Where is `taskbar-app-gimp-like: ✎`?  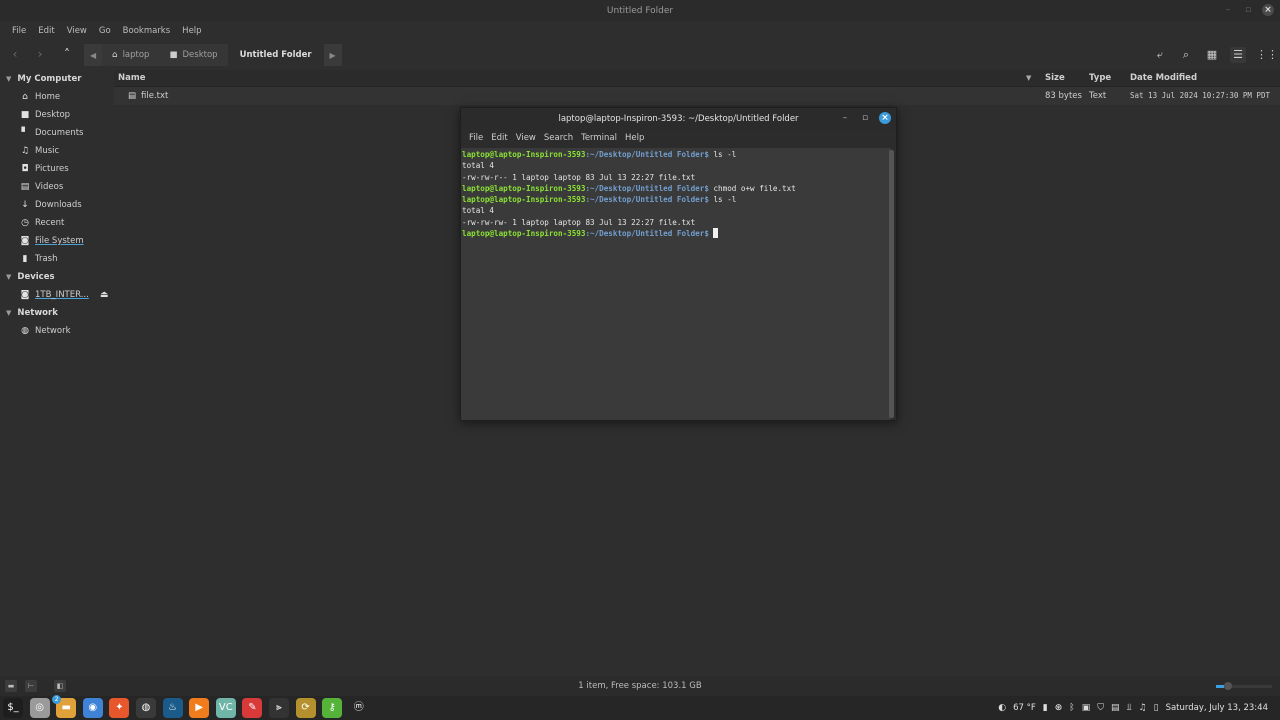 taskbar-app-gimp-like: ✎ is located at coordinates (252, 708).